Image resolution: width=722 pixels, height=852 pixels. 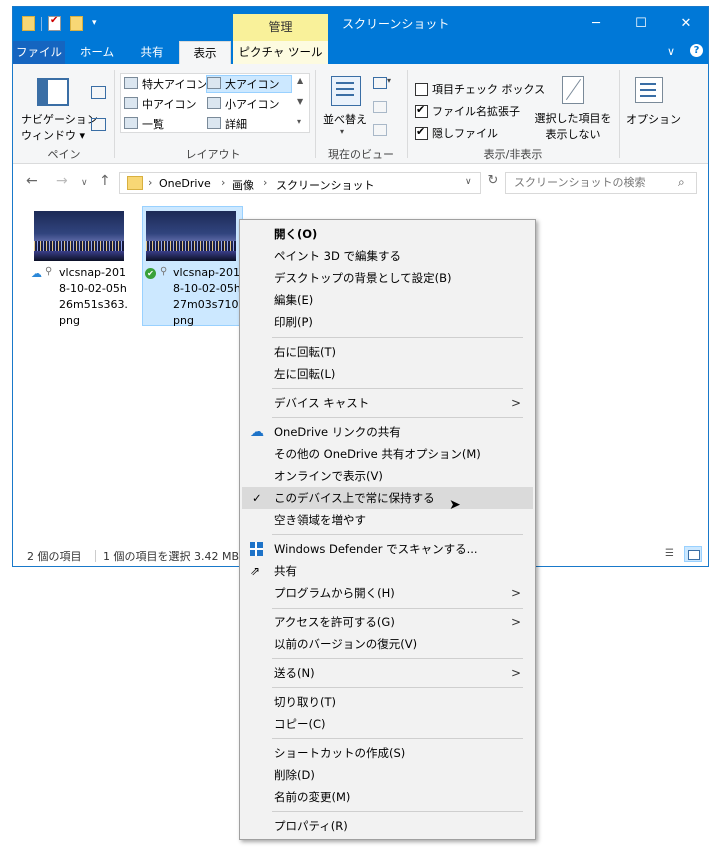 I want to click on gallery-scroll-up-icon: ▲, so click(x=300, y=80).